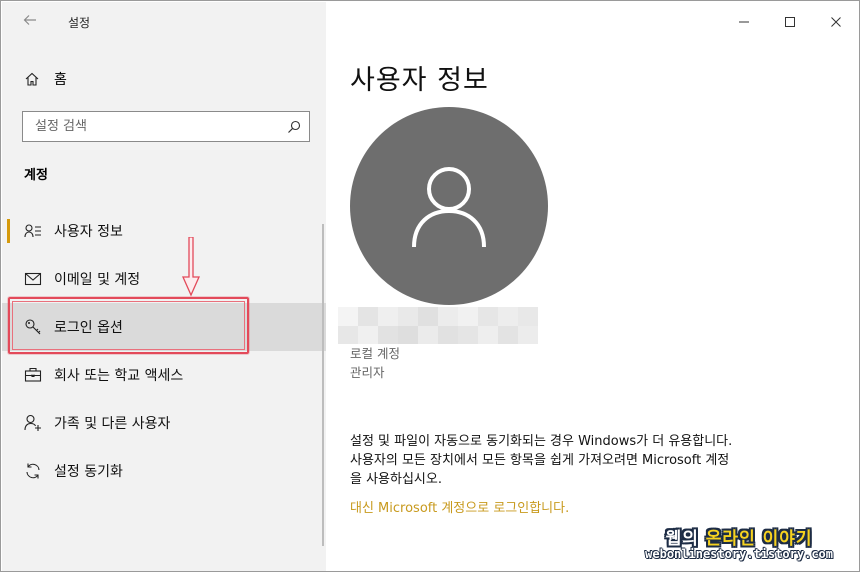  Describe the element at coordinates (88, 472) in the screenshot. I see `sidebar-item-label: 설정 동기화` at that location.